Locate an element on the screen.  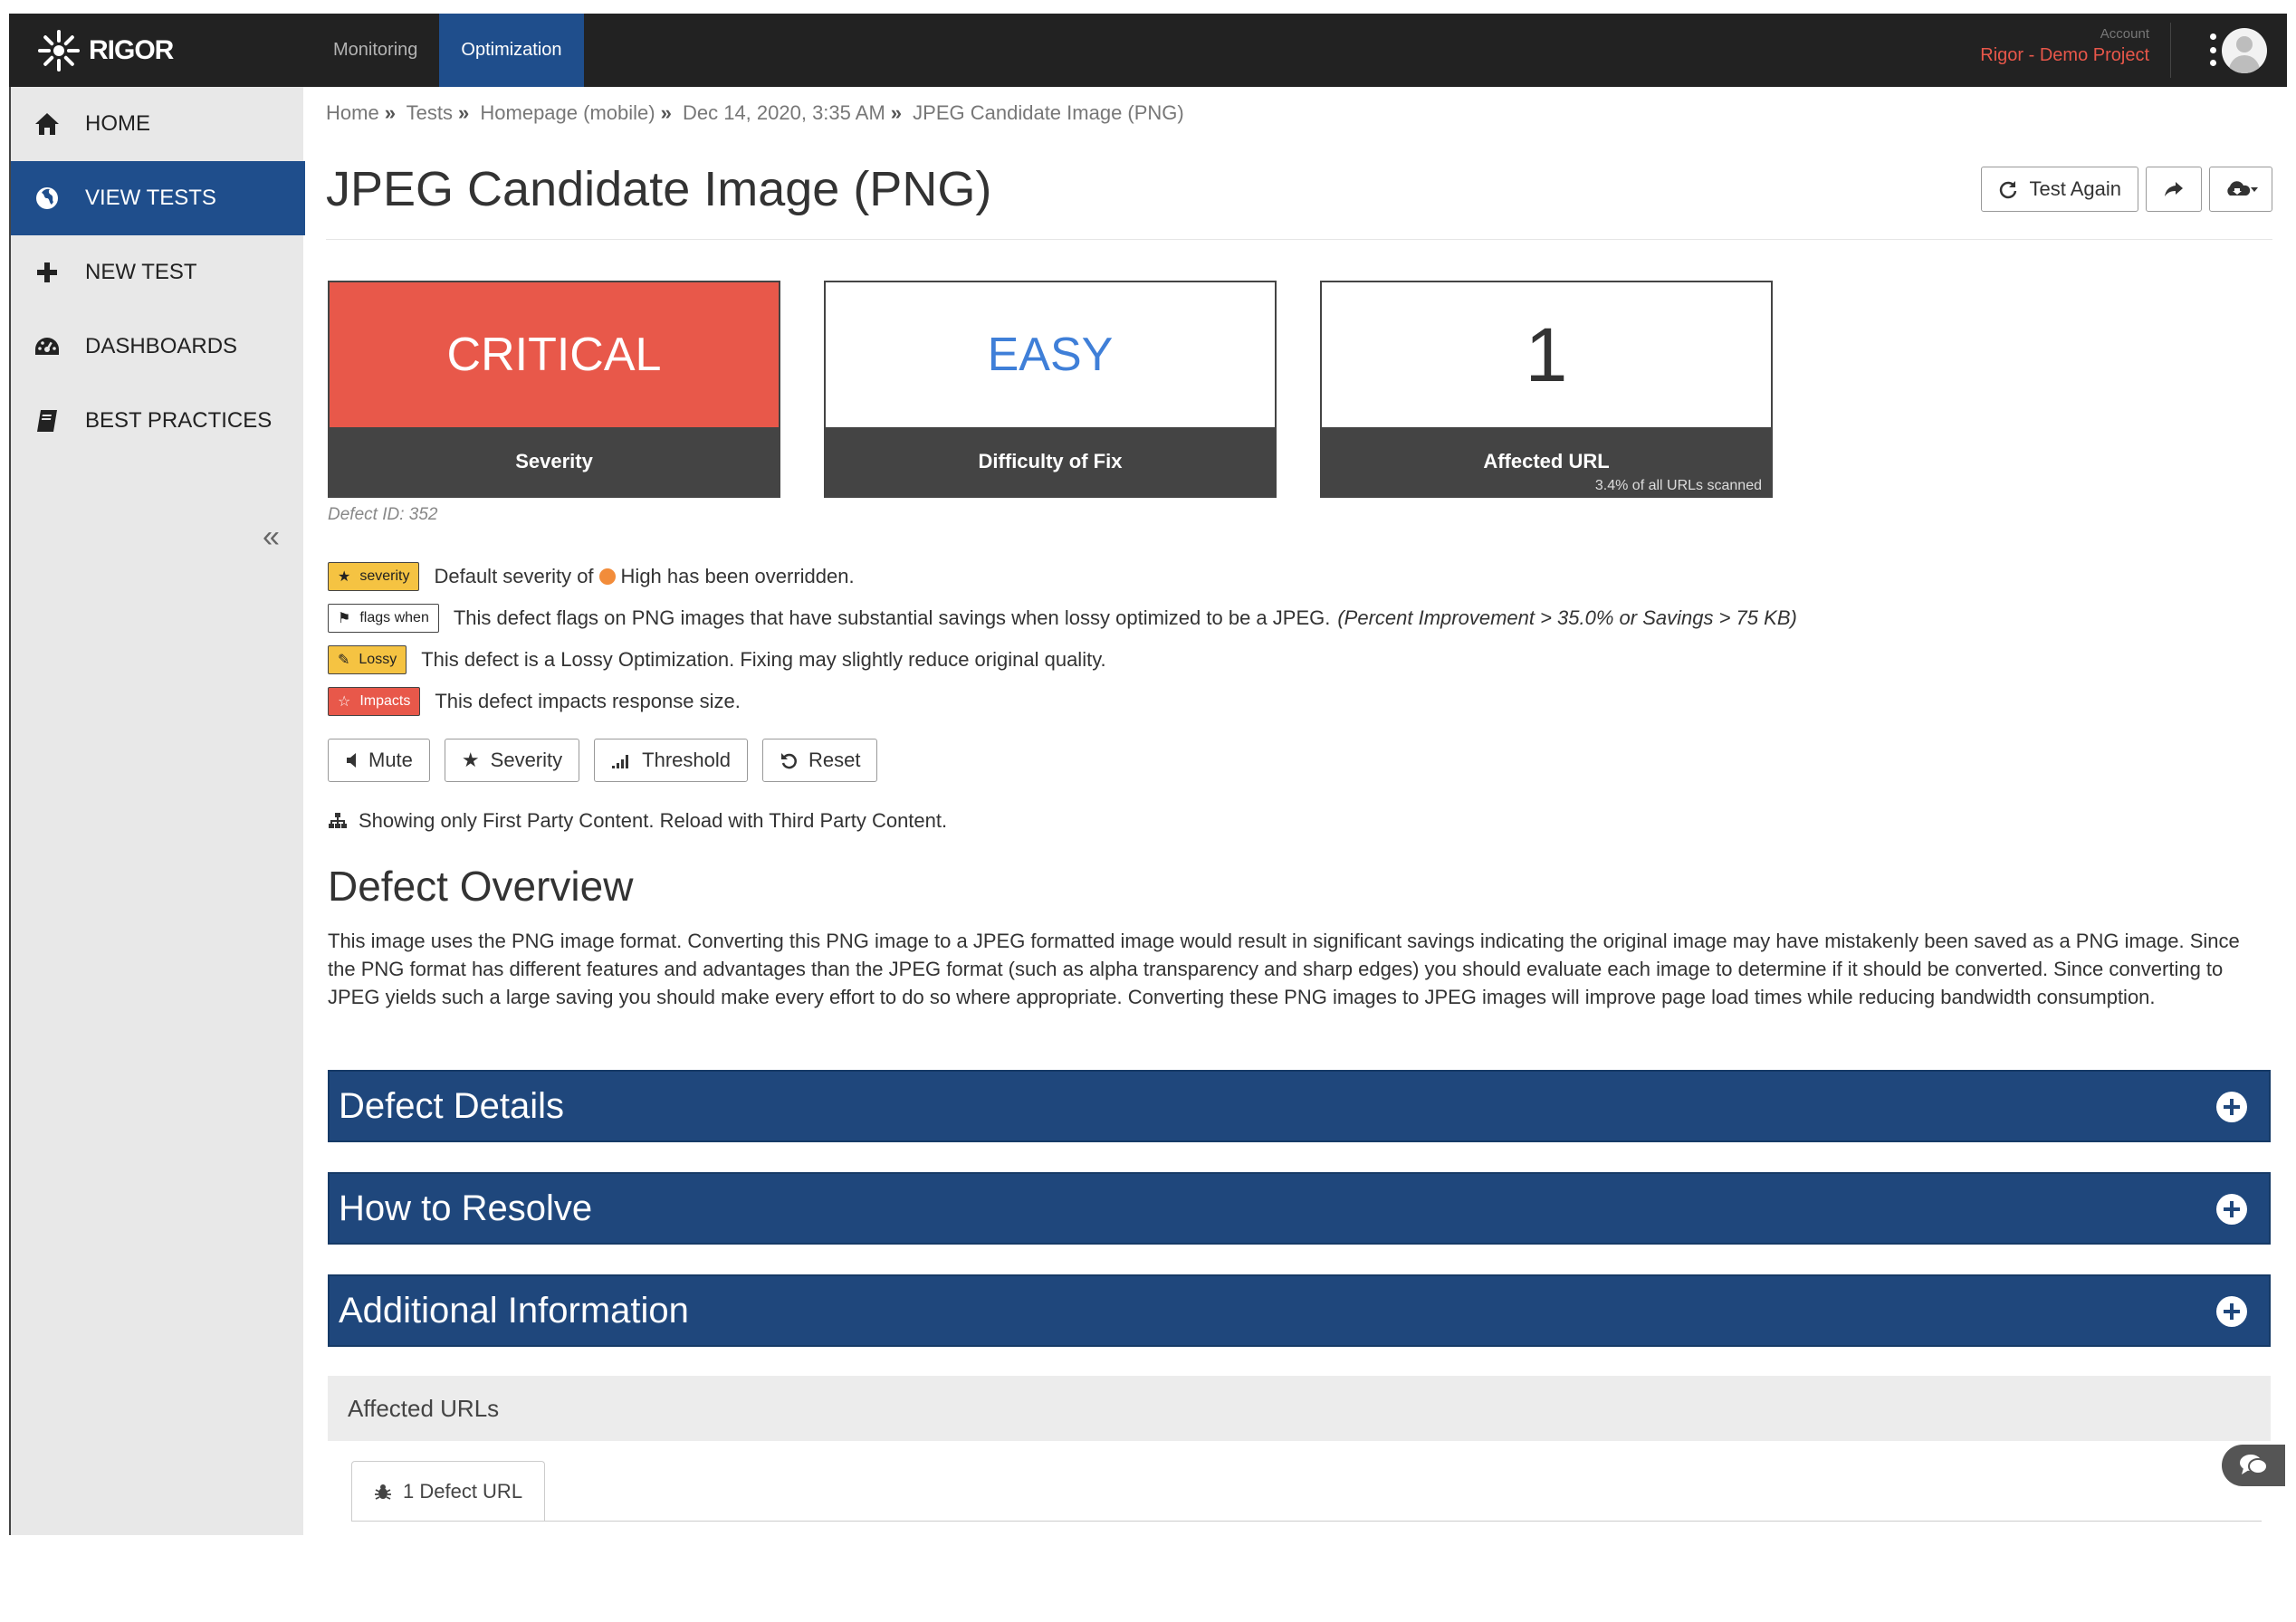
page-title: JPEG Candidate Image (PNG) is located at coordinates (659, 189).